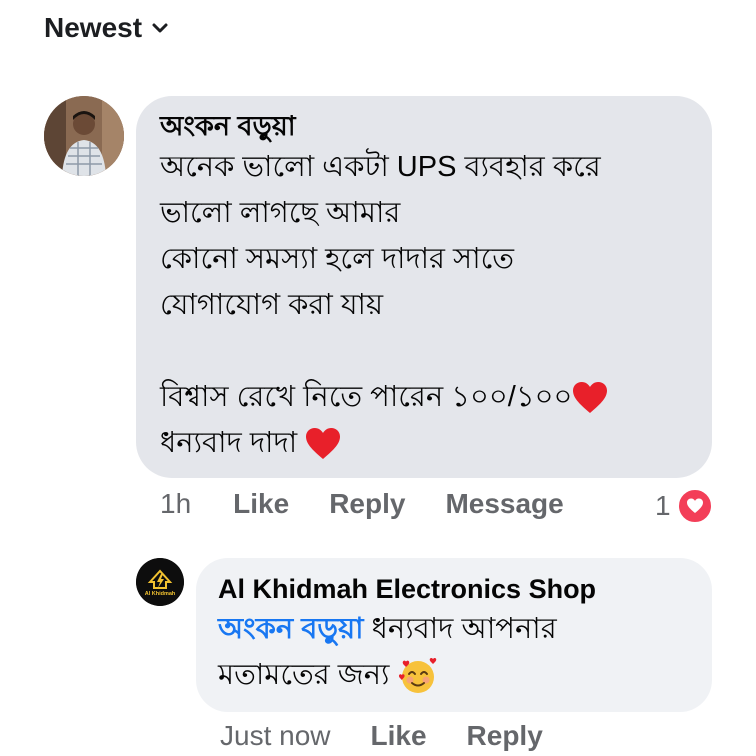  I want to click on reply-actions: Just now Like Reply, so click(401, 736).